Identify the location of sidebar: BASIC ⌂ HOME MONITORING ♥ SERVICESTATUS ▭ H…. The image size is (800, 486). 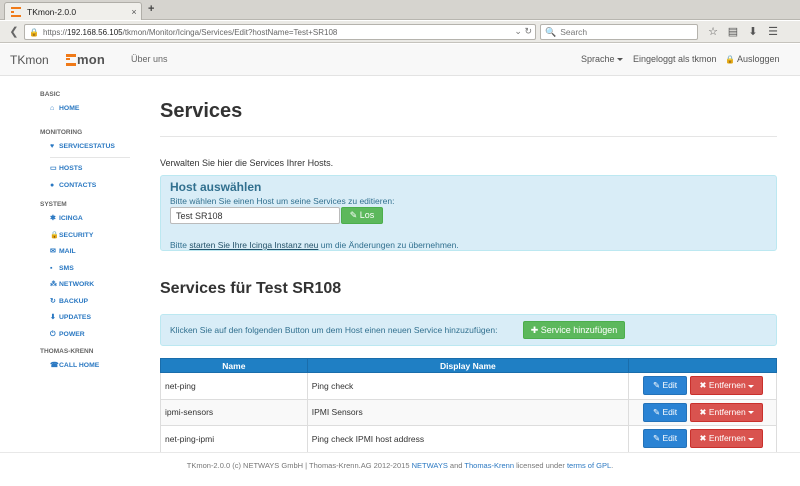
(90, 231).